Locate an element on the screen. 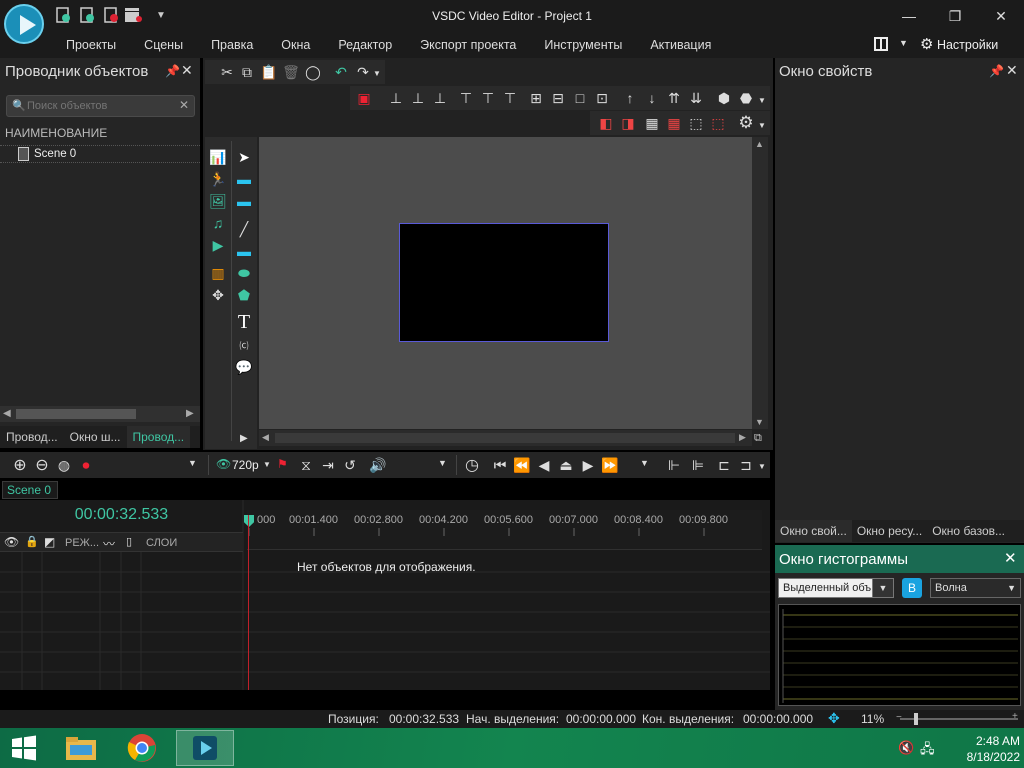  properties-close-icon: ✕ is located at coordinates (1012, 70).